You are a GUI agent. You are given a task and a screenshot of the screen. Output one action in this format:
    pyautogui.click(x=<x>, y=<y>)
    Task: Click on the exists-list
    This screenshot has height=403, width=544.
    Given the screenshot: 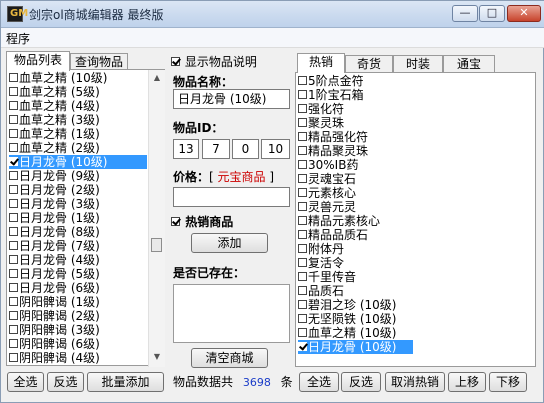 What is the action you would take?
    pyautogui.click(x=231, y=313)
    